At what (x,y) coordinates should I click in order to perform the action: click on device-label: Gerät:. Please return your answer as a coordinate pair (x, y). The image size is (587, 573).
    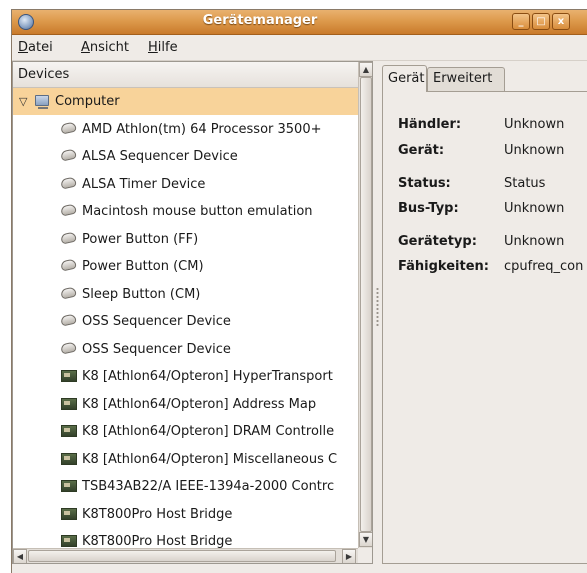
    Looking at the image, I should click on (421, 150).